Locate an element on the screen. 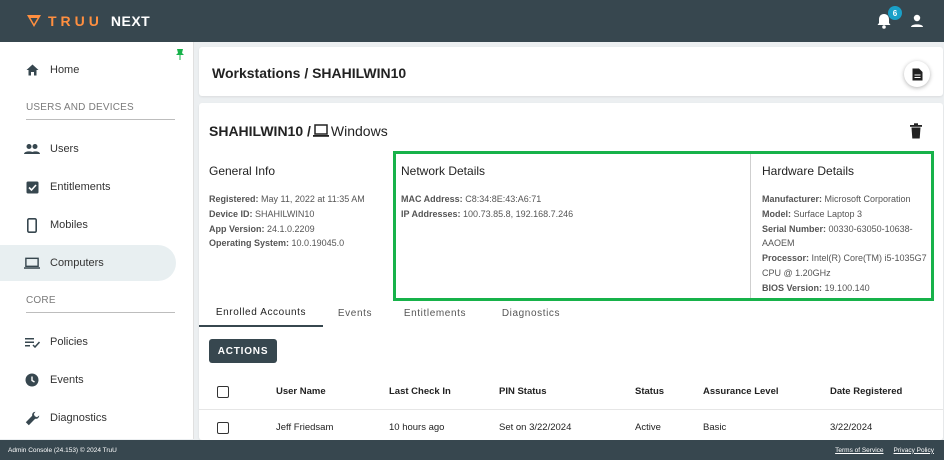 The height and width of the screenshot is (460, 944). people-icon is located at coordinates (32, 149).